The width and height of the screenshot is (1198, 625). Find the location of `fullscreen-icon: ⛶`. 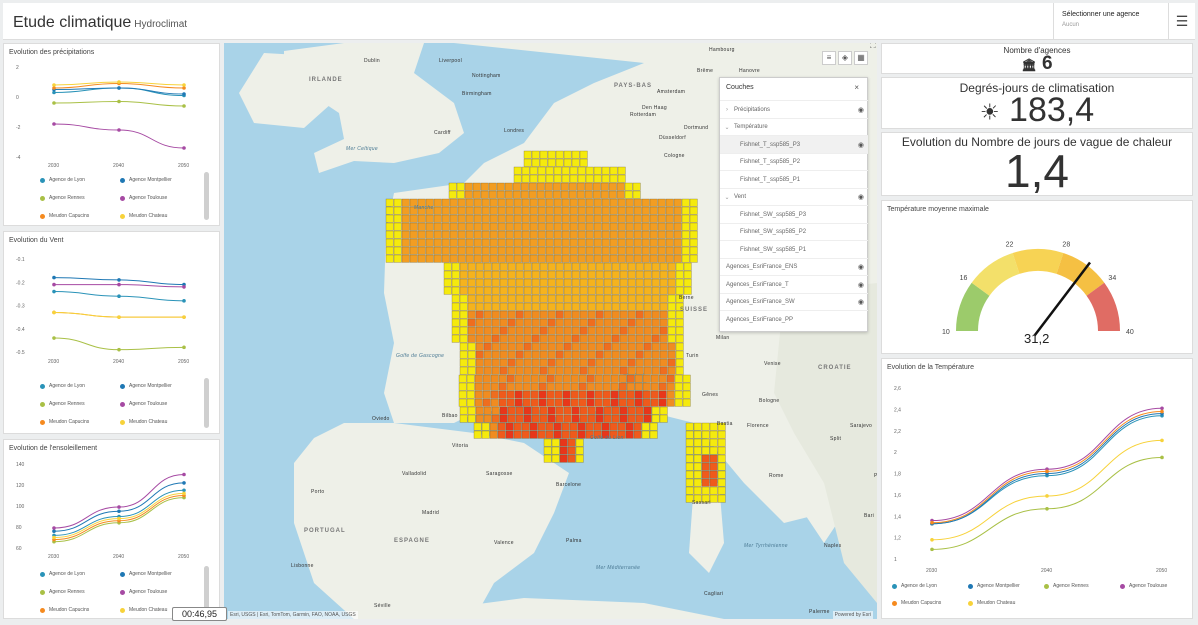

fullscreen-icon: ⛶ is located at coordinates (873, 47).